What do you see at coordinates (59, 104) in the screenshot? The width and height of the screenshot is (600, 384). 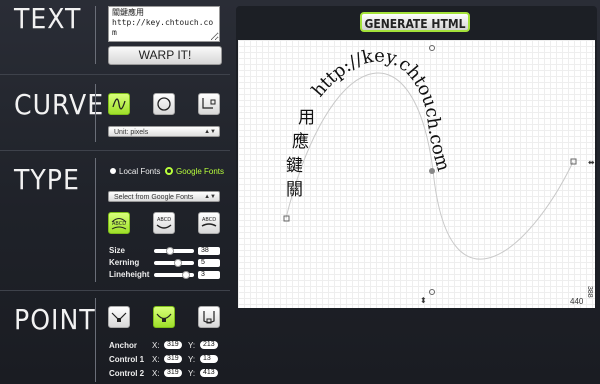 I see `section-title-curve: CURVE` at bounding box center [59, 104].